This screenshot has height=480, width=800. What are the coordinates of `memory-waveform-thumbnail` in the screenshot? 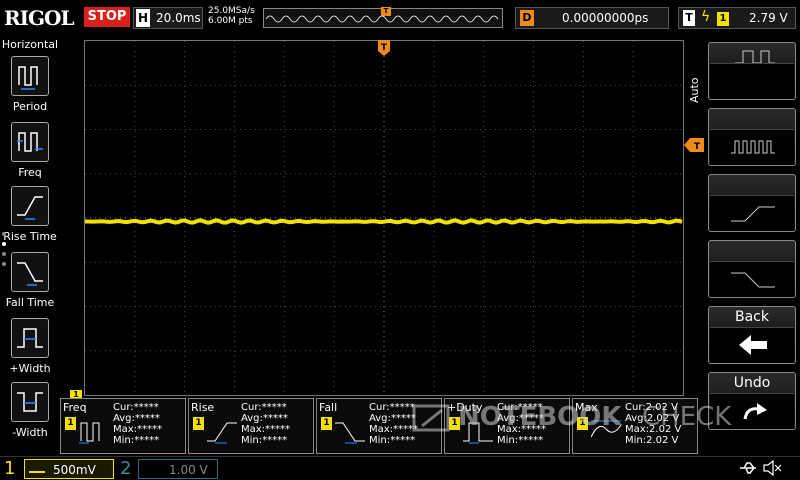 It's located at (382, 19).